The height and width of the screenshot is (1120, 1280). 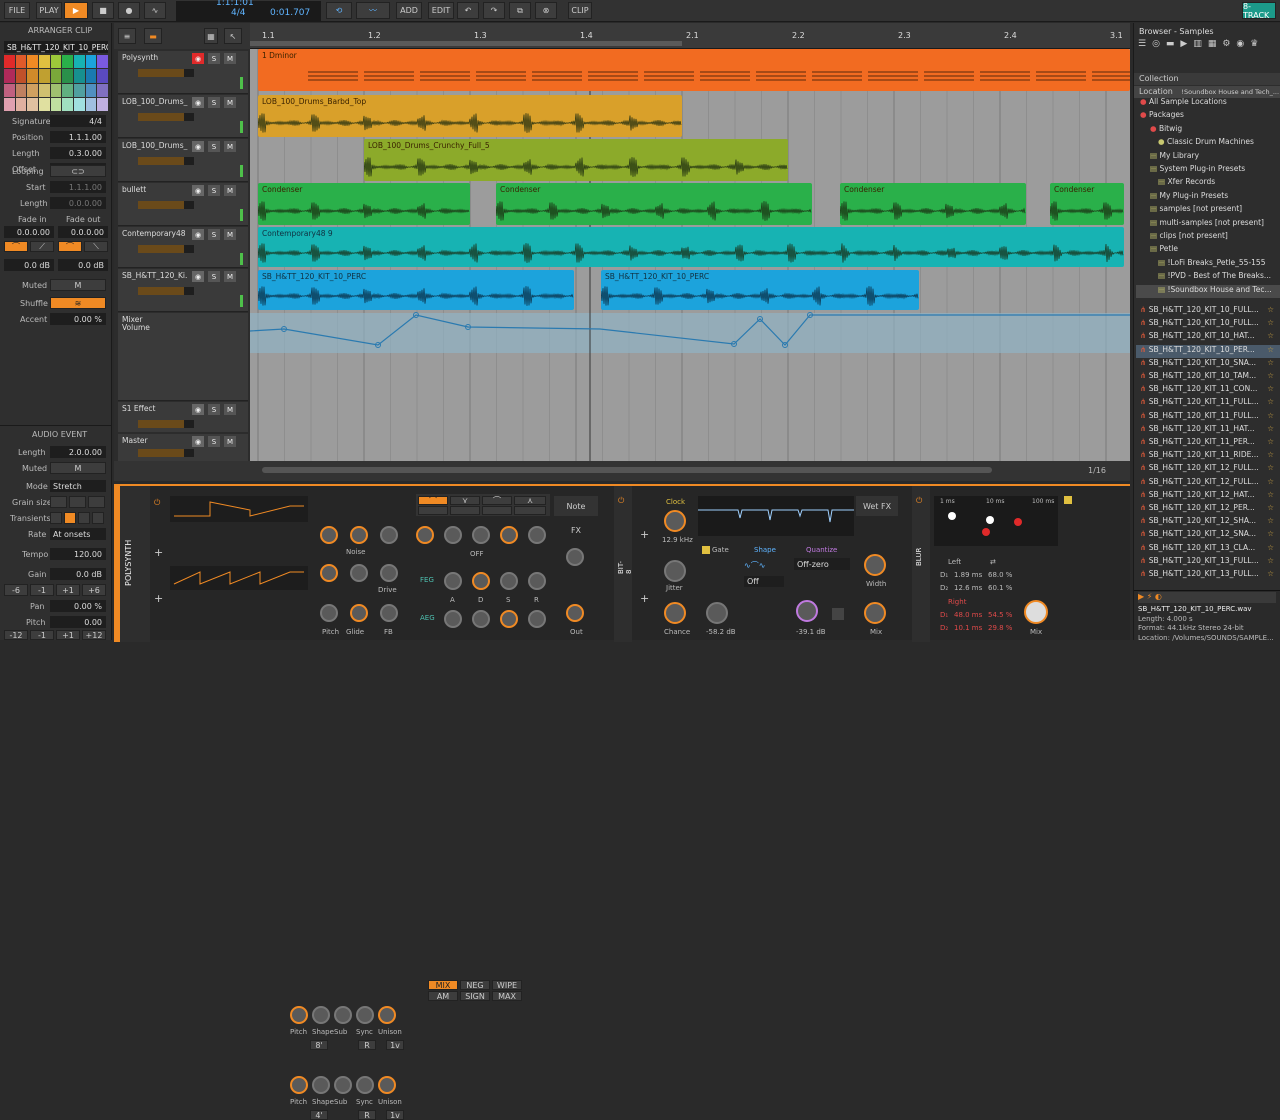 What do you see at coordinates (1208, 103) in the screenshot?
I see `browser-tree-item: ● All Sample Locations` at bounding box center [1208, 103].